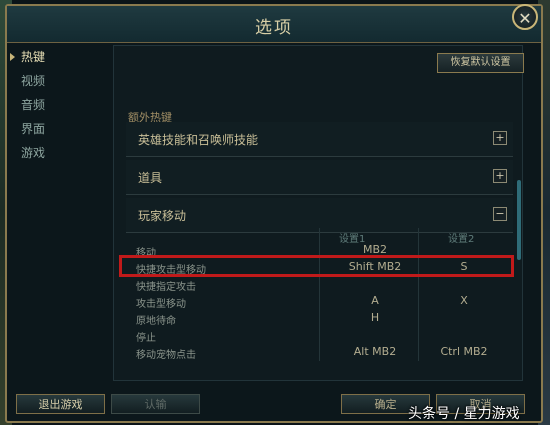  What do you see at coordinates (480, 63) in the screenshot?
I see `reset-defaults-button: 恢复默认设置` at bounding box center [480, 63].